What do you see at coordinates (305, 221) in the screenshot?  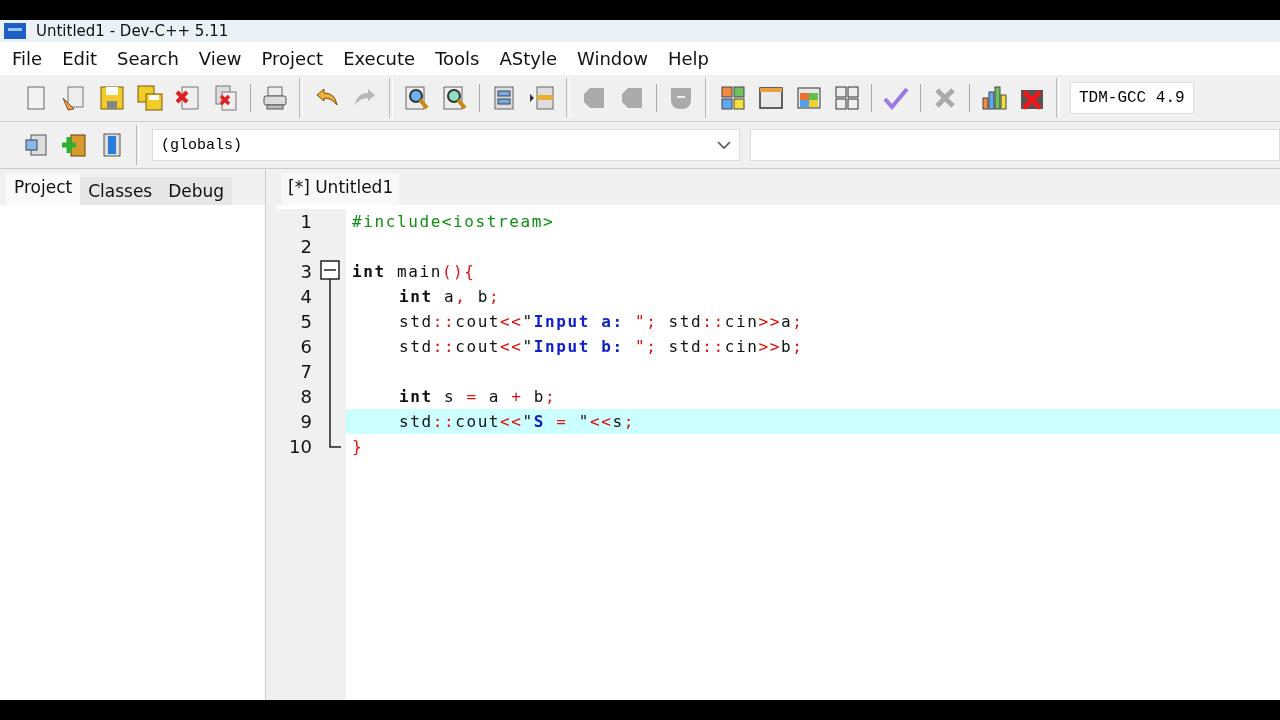 I see `line-number: 1` at bounding box center [305, 221].